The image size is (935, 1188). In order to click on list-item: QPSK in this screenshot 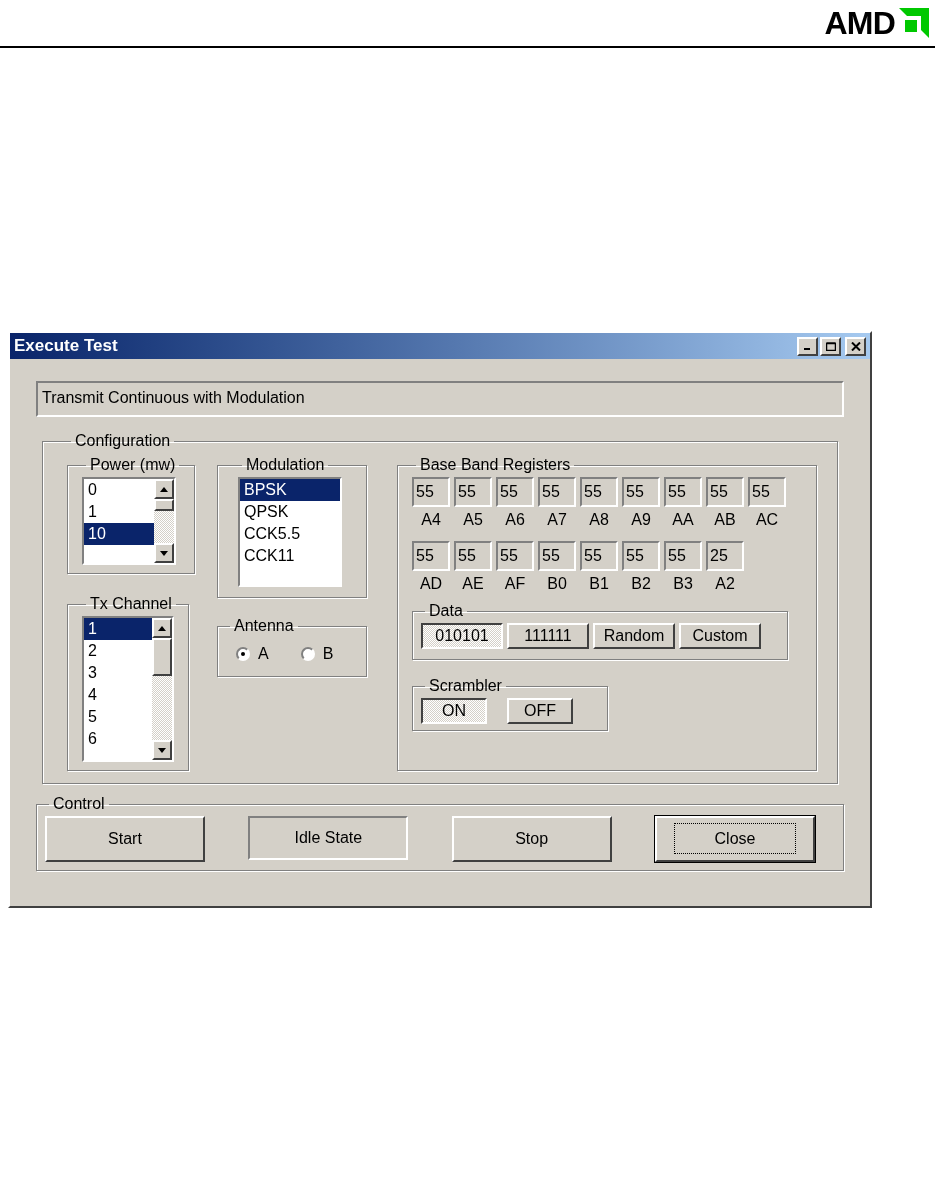, I will do `click(290, 512)`.